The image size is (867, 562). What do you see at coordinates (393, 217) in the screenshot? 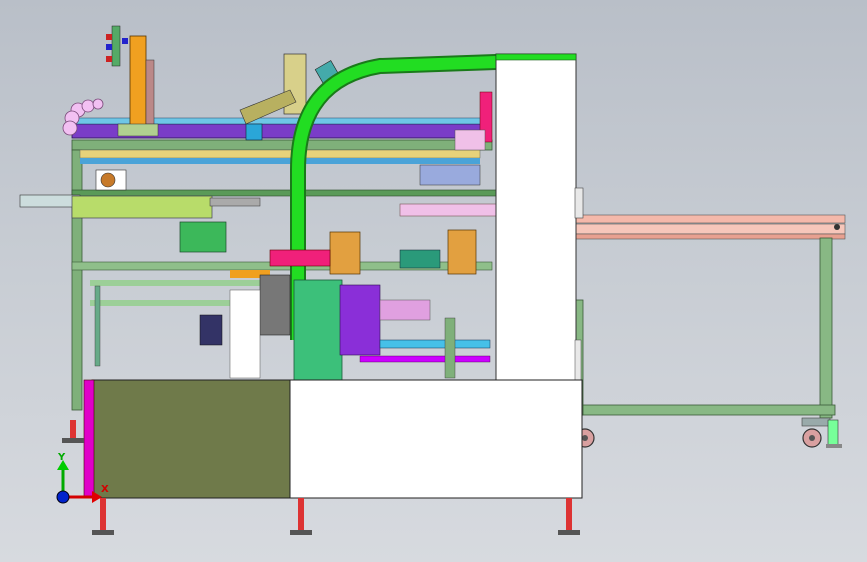
I see `green-duct` at bounding box center [393, 217].